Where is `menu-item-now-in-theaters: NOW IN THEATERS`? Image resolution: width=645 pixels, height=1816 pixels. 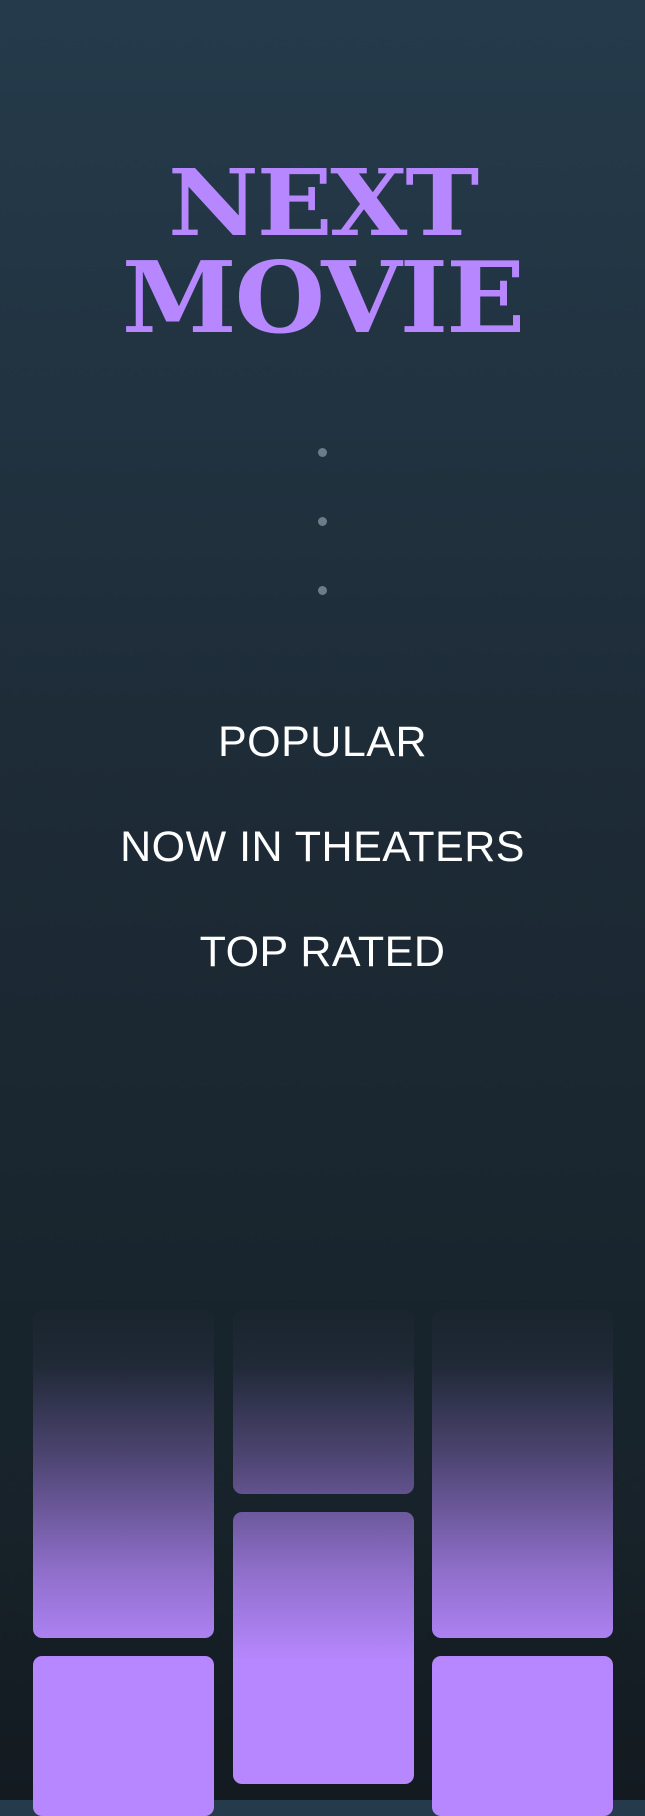 menu-item-now-in-theaters: NOW IN THEATERS is located at coordinates (322, 869).